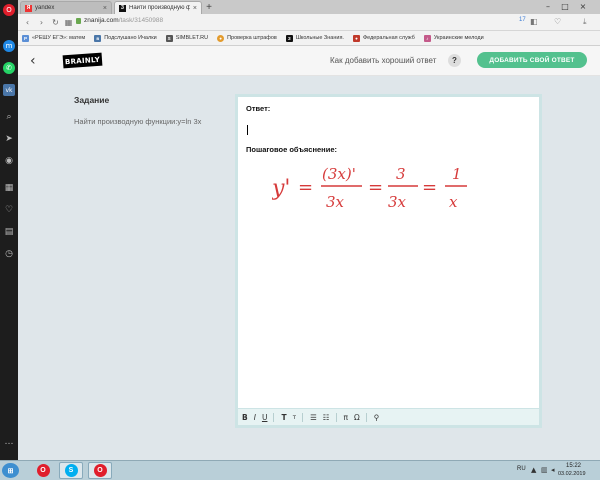  I want to click on formula-lhs: y', so click(281, 188).